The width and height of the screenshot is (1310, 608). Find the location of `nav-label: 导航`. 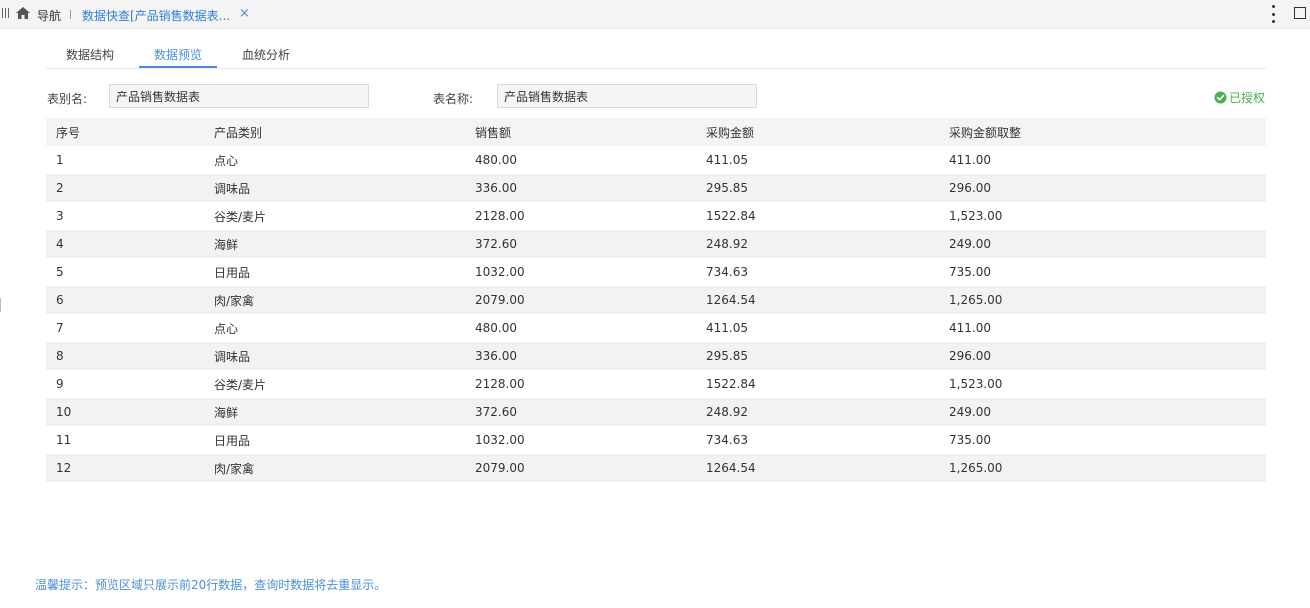

nav-label: 导航 is located at coordinates (49, 15).